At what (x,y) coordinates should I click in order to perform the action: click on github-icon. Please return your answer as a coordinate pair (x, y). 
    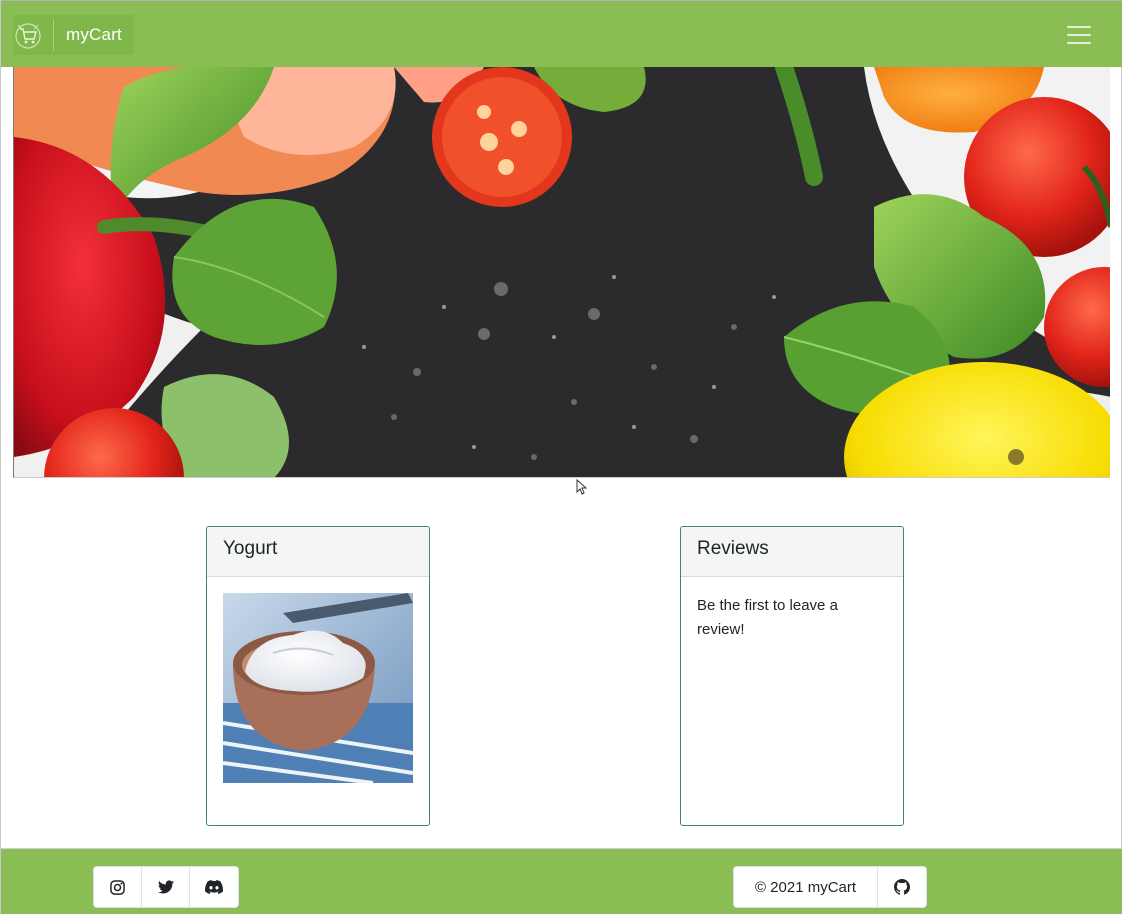
    Looking at the image, I should click on (902, 887).